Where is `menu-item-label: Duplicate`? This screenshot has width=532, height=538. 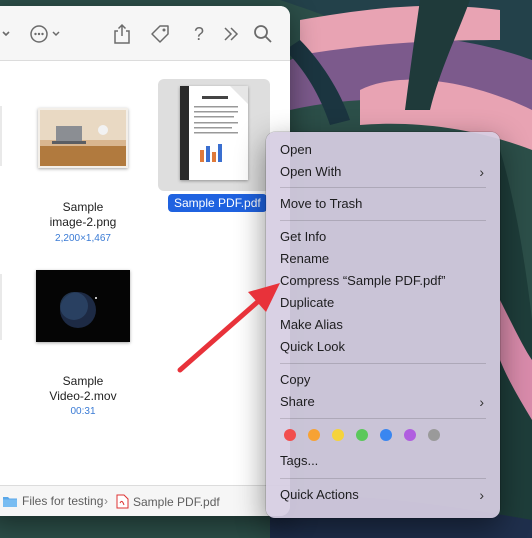 menu-item-label: Duplicate is located at coordinates (307, 302).